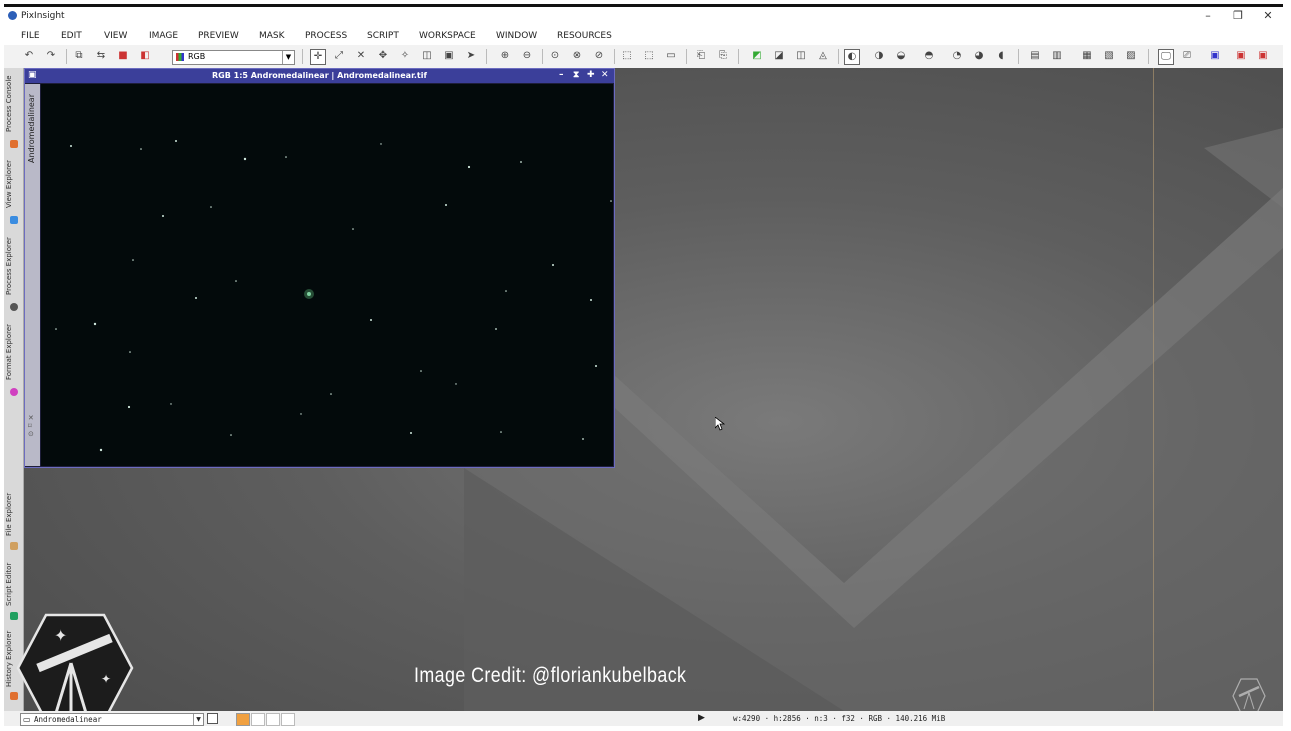 The width and height of the screenshot is (1291, 731). What do you see at coordinates (527, 56) in the screenshot?
I see `zoom-out-icon: ⊖` at bounding box center [527, 56].